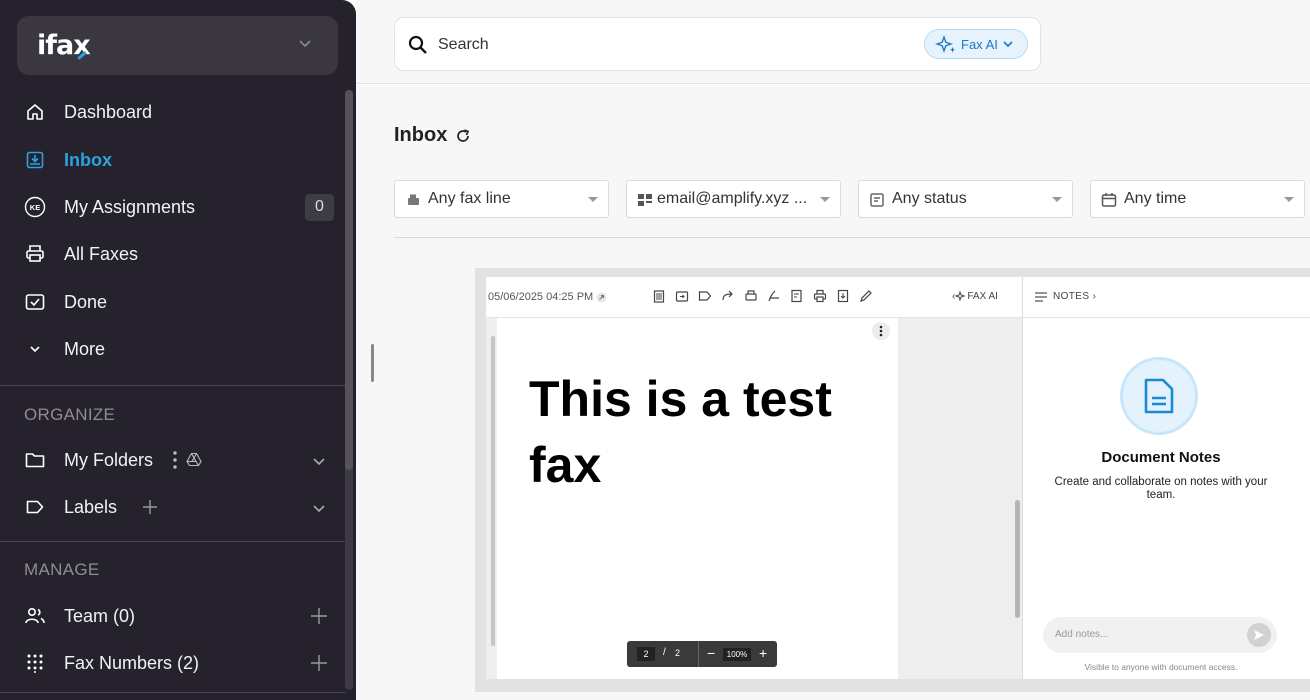 Image resolution: width=1310 pixels, height=700 pixels. I want to click on page-total: 2, so click(678, 653).